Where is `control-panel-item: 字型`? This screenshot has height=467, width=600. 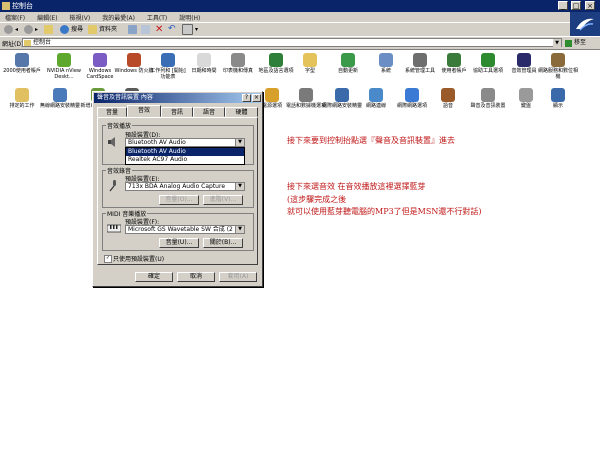
control-panel-item: 字型 is located at coordinates (310, 68).